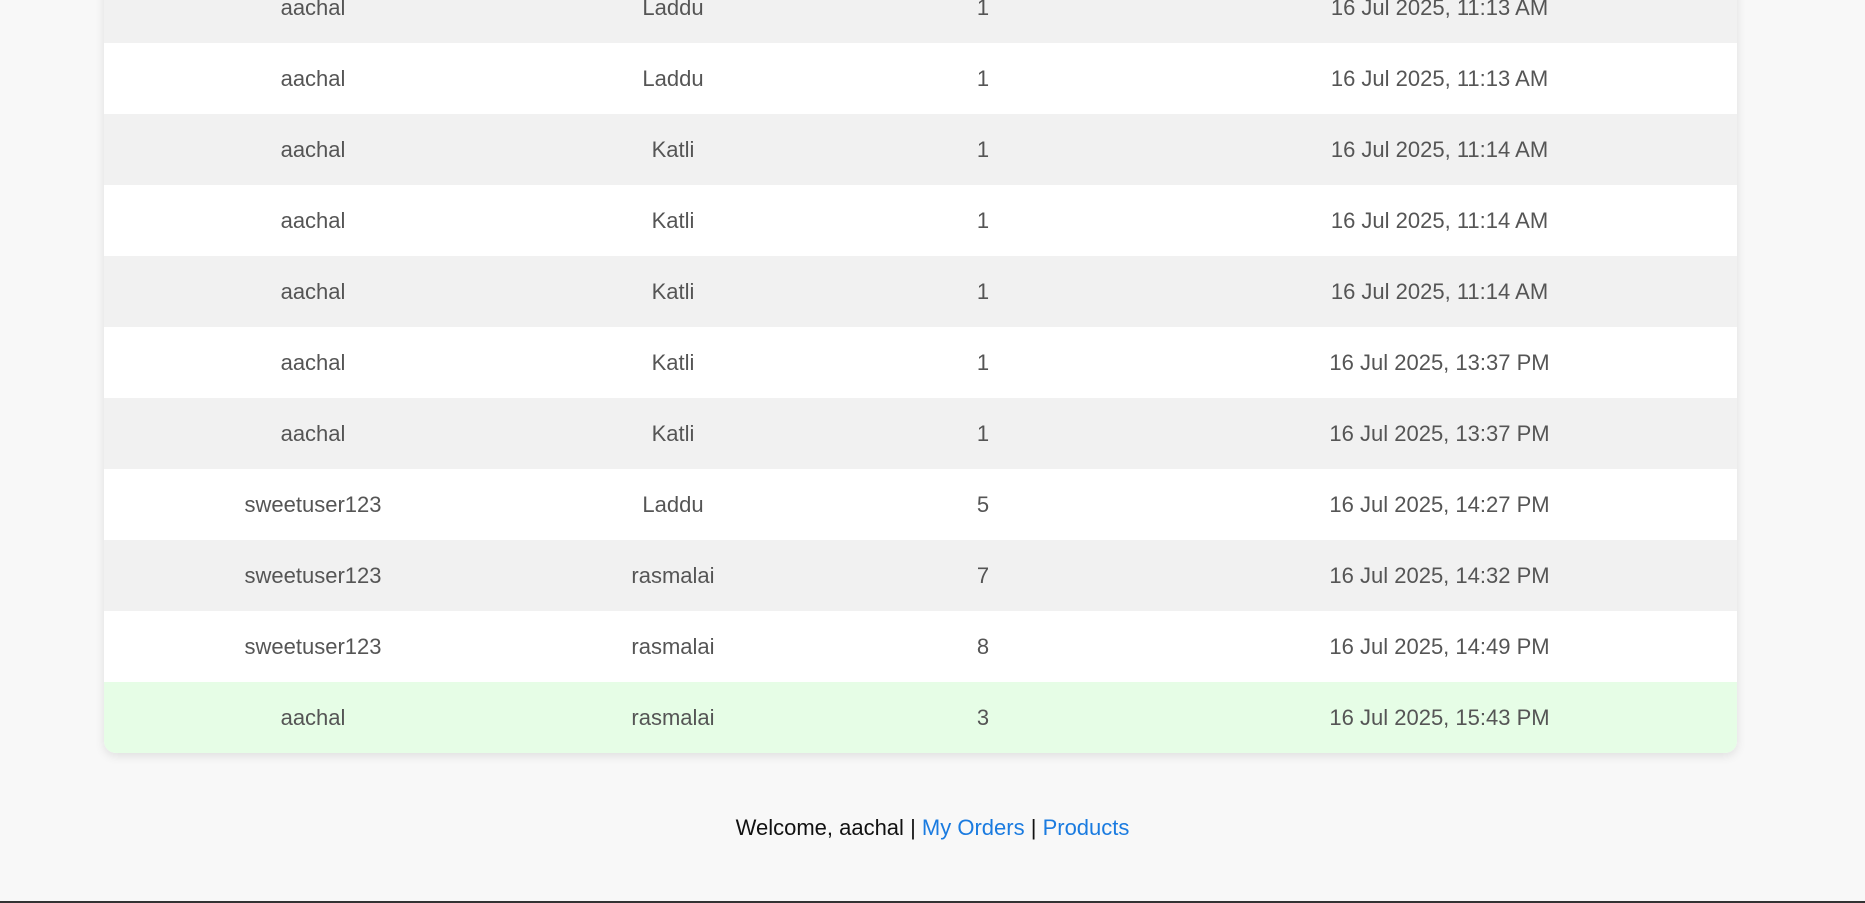 This screenshot has height=903, width=1865. What do you see at coordinates (983, 646) in the screenshot?
I see `cell-quantity: 8` at bounding box center [983, 646].